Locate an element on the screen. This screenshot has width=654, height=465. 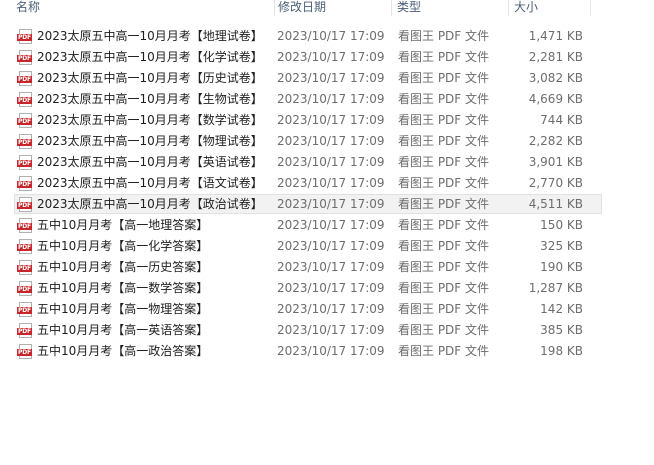
file-size: 1,287 KB is located at coordinates (555, 288).